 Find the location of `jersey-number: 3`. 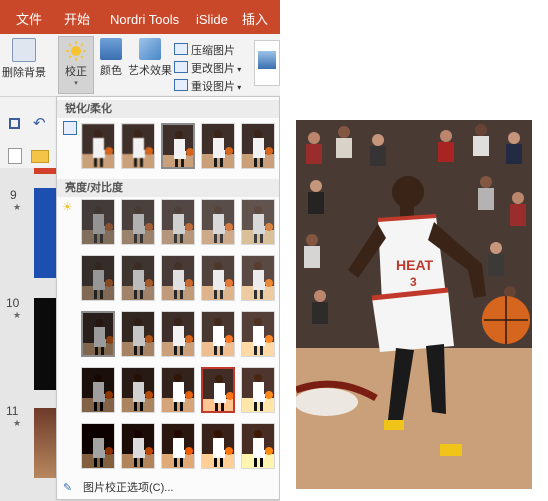

jersey-number: 3 is located at coordinates (413, 282).